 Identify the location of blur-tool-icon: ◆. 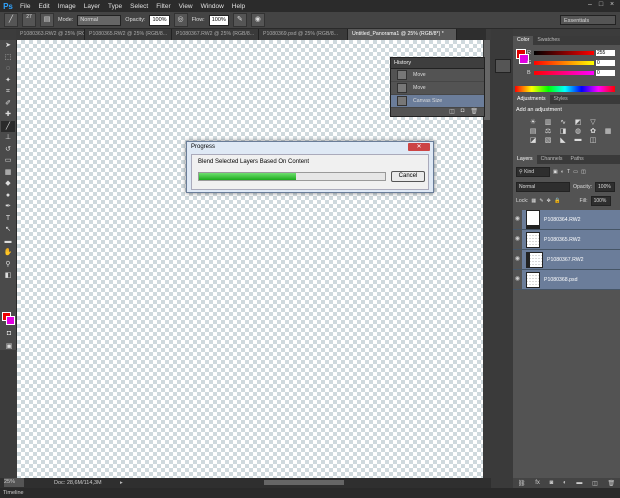
(8, 184).